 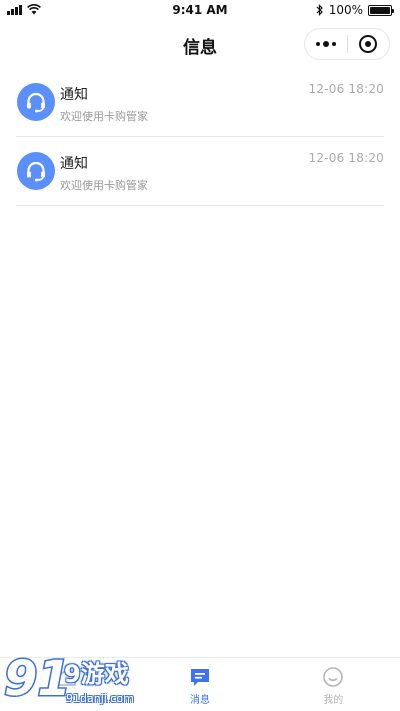 I want to click on status-bar: 9:41 AM 100%, so click(x=200, y=11).